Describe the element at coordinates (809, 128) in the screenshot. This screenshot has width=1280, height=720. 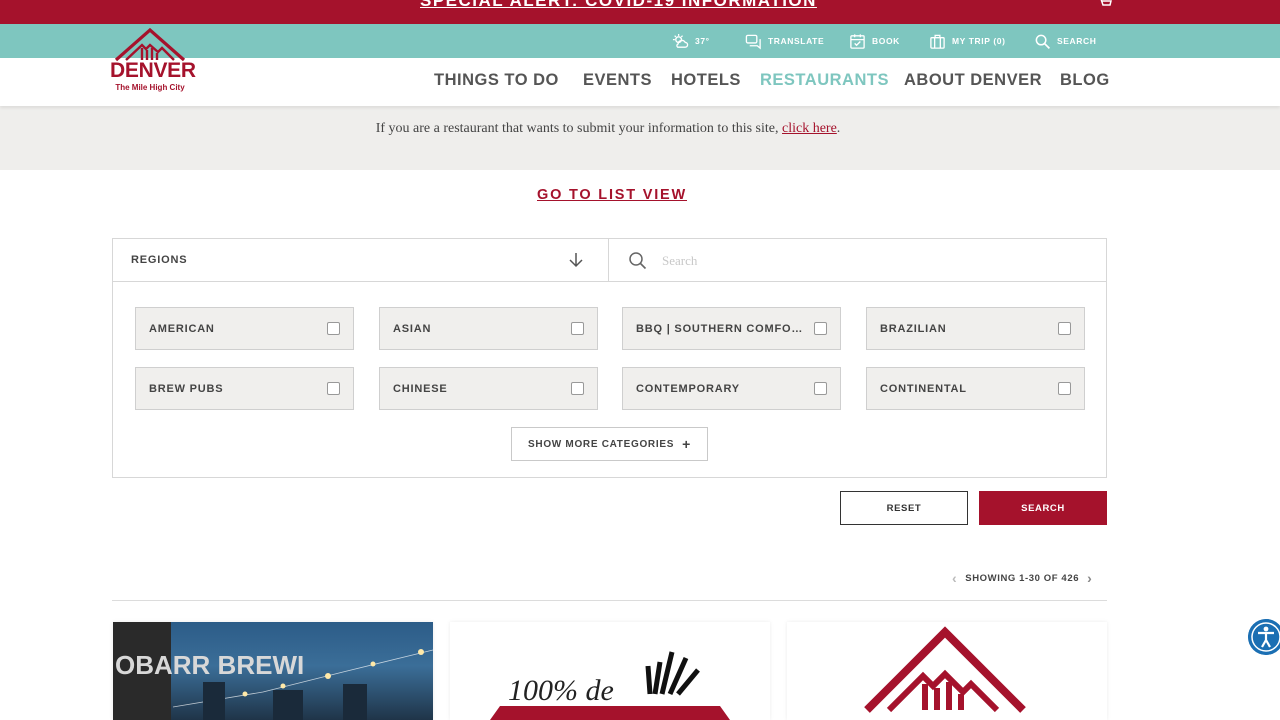
I see `click-here-link: click here` at that location.